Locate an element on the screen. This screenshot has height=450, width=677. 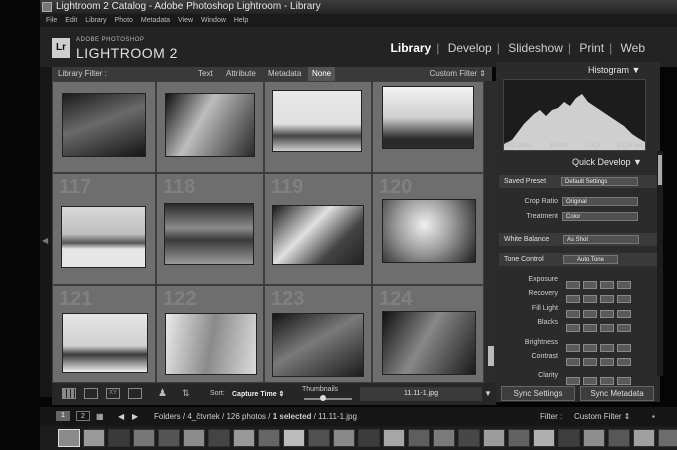
filter-metadata: Metadata is located at coordinates (284, 74).